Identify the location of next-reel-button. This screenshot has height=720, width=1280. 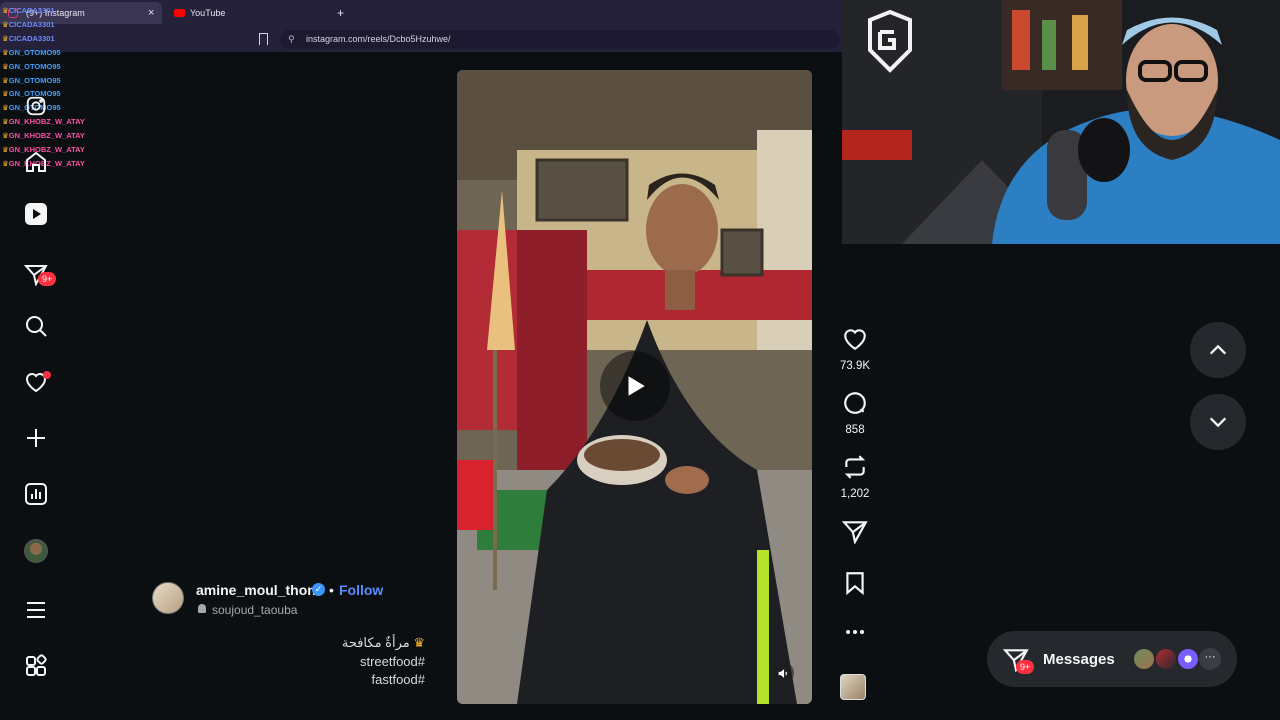
(1218, 422).